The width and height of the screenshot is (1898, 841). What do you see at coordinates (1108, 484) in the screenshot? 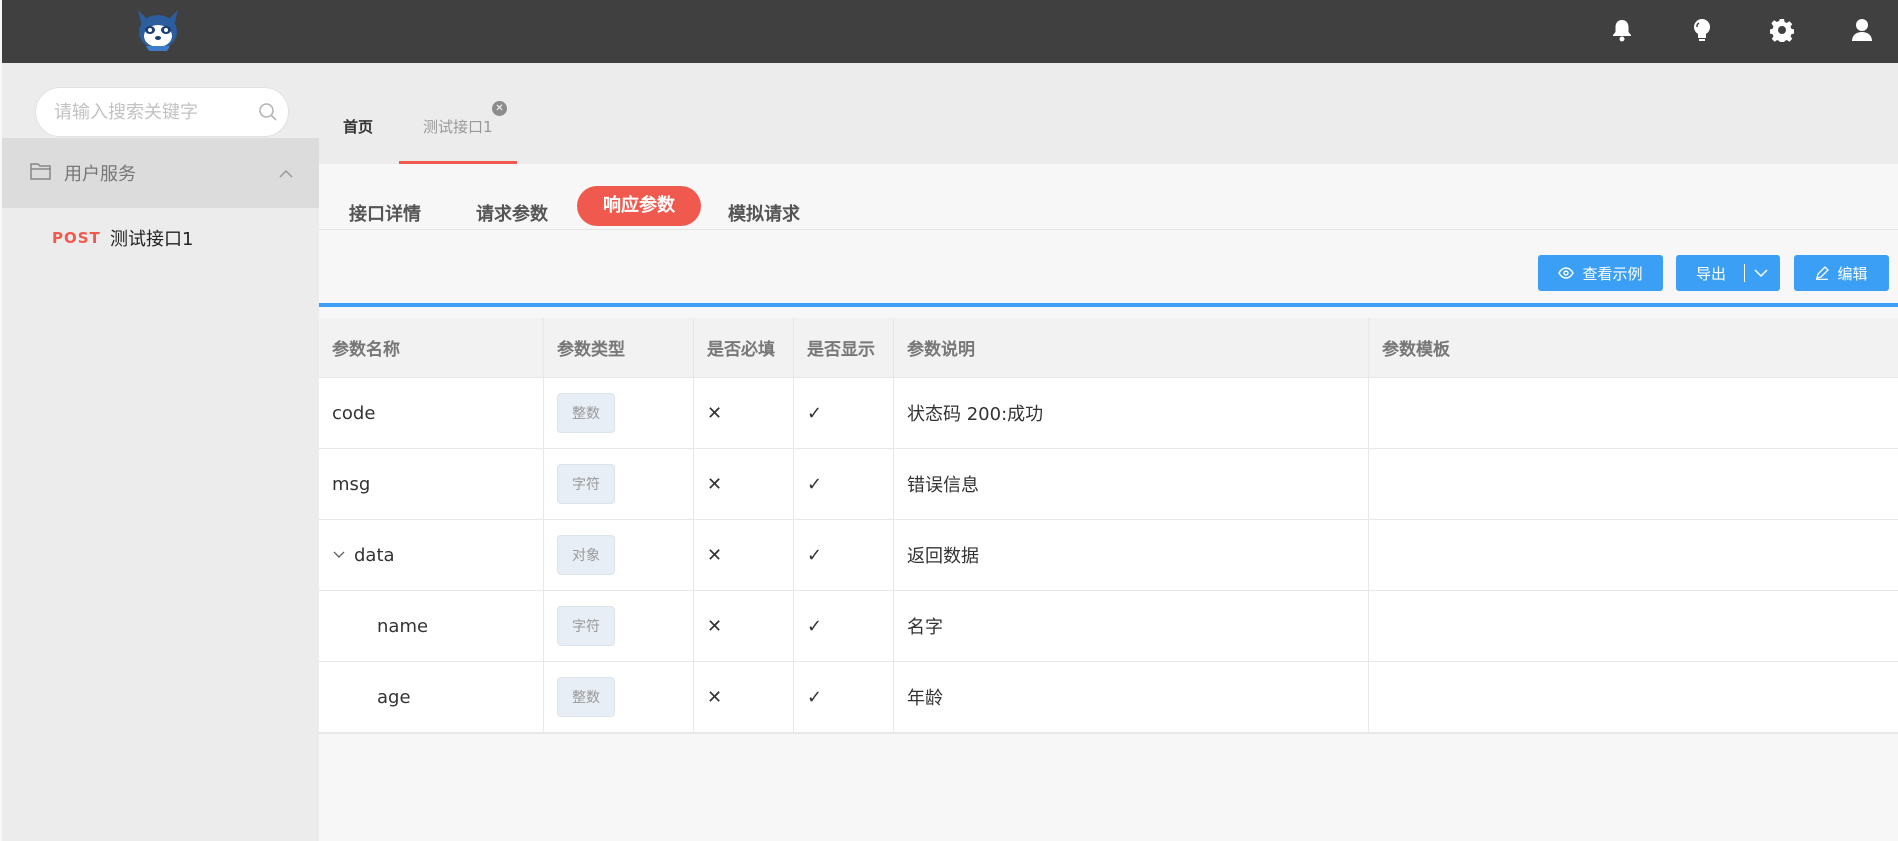
I see `table-row: msg 字符 ✕ ✓ 错误信息` at bounding box center [1108, 484].